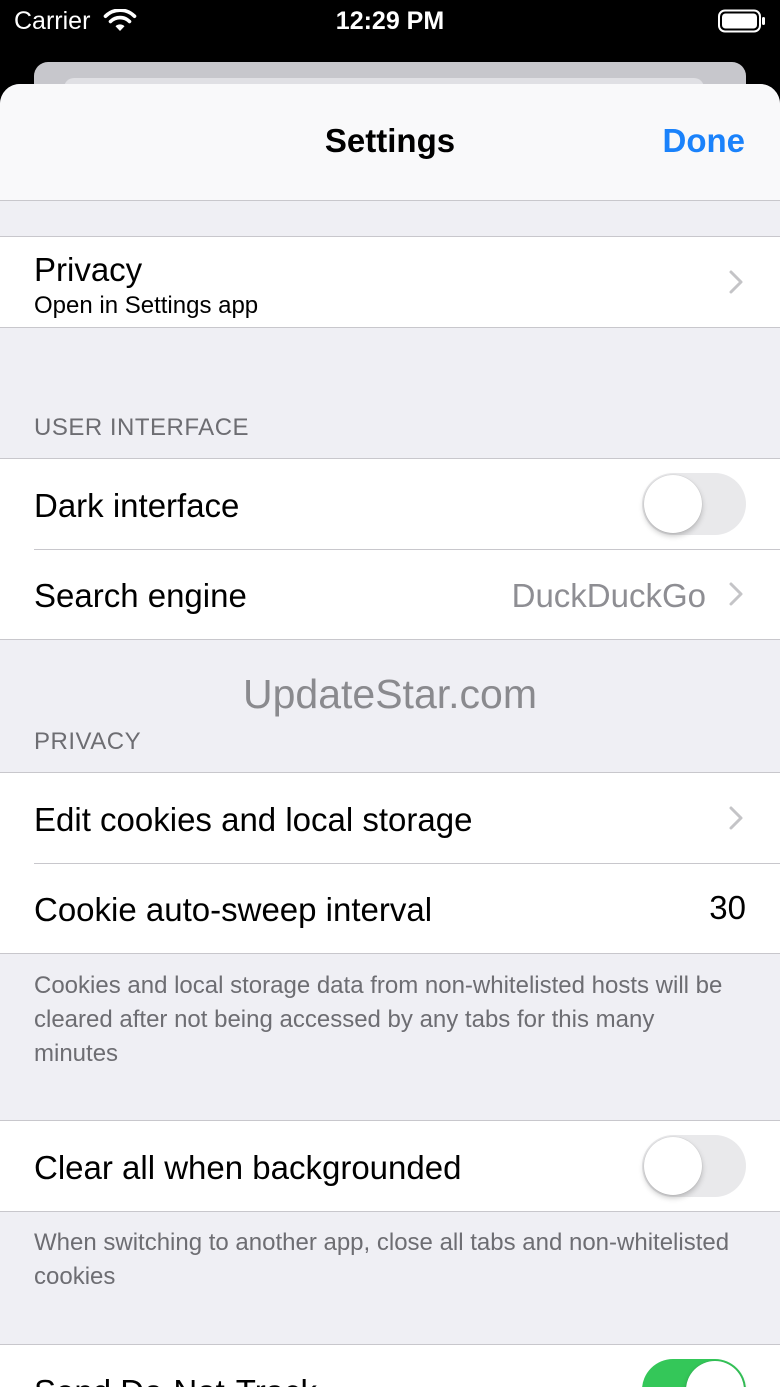 This screenshot has height=1387, width=780. I want to click on dnt-toggle, so click(694, 1373).